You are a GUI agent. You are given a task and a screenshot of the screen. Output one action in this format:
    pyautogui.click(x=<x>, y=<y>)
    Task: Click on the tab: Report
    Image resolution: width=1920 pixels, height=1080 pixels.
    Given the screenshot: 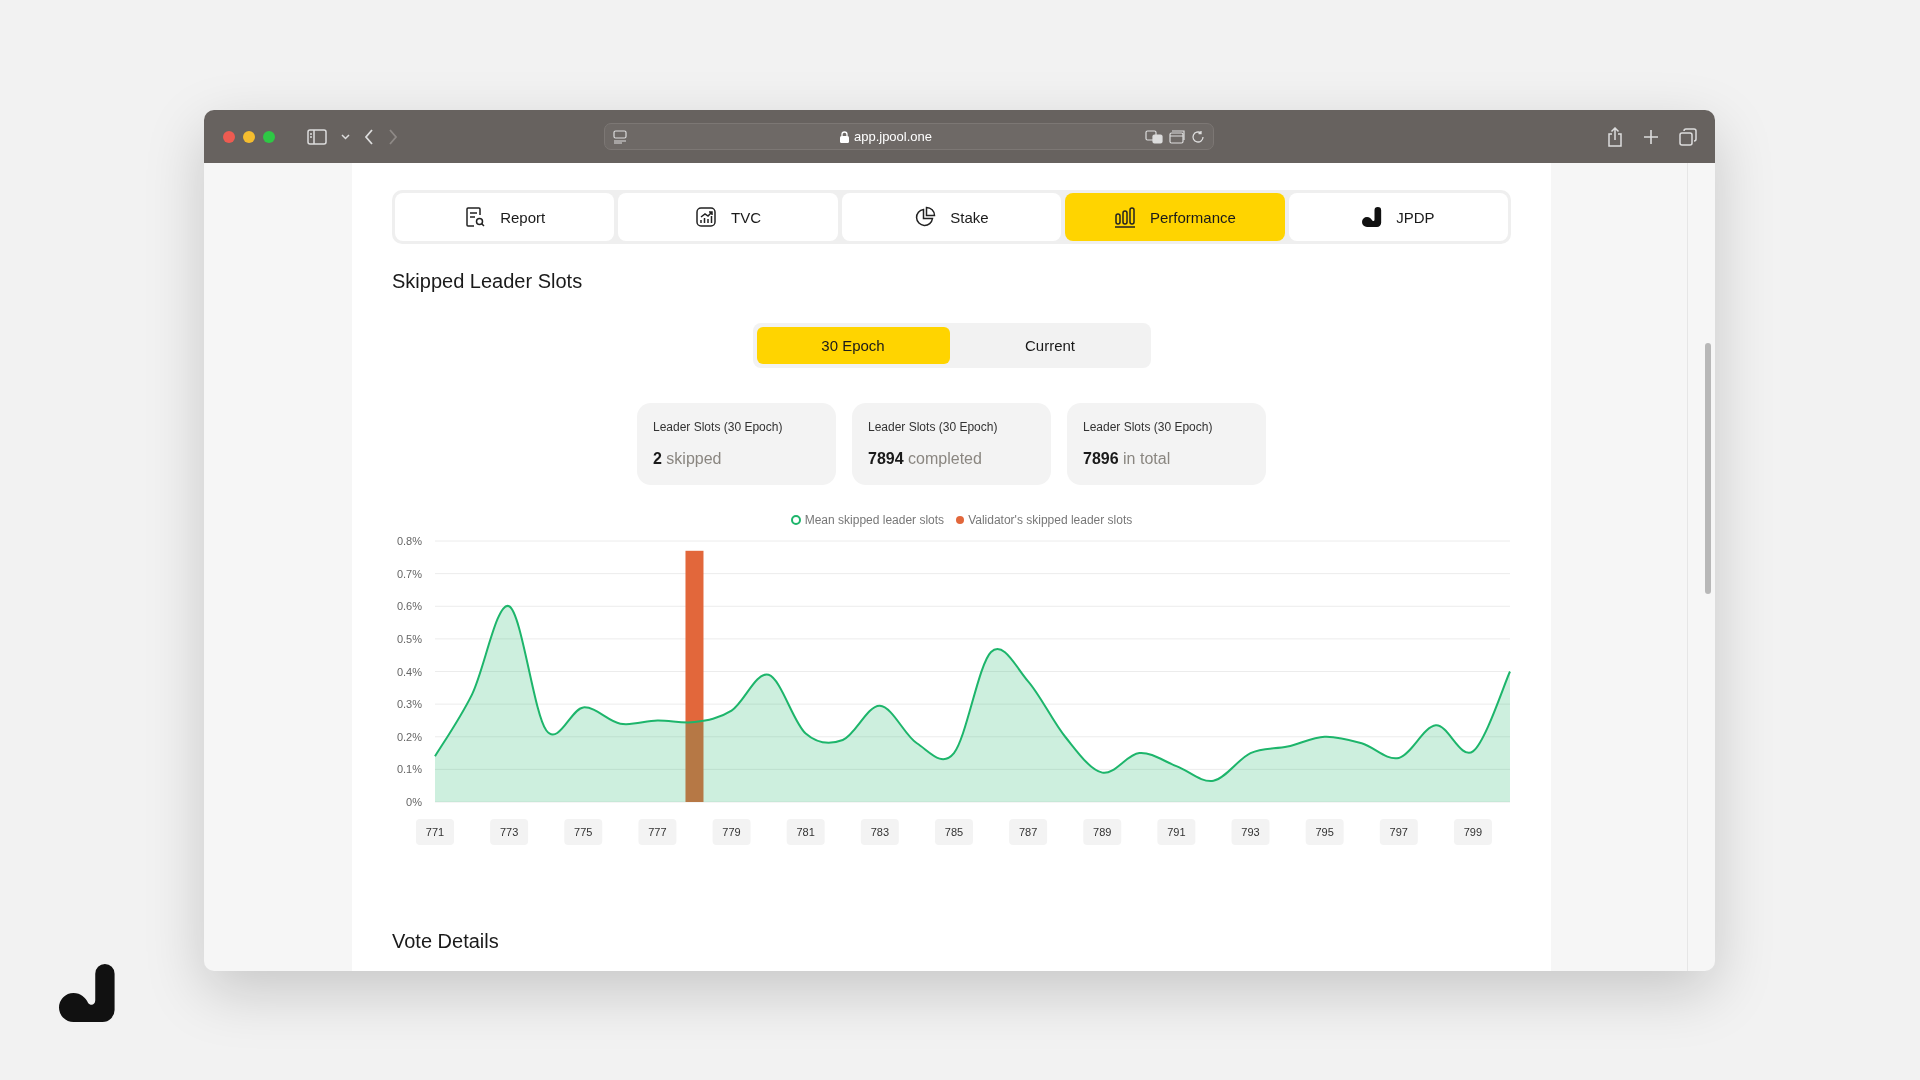 What is the action you would take?
    pyautogui.click(x=505, y=217)
    